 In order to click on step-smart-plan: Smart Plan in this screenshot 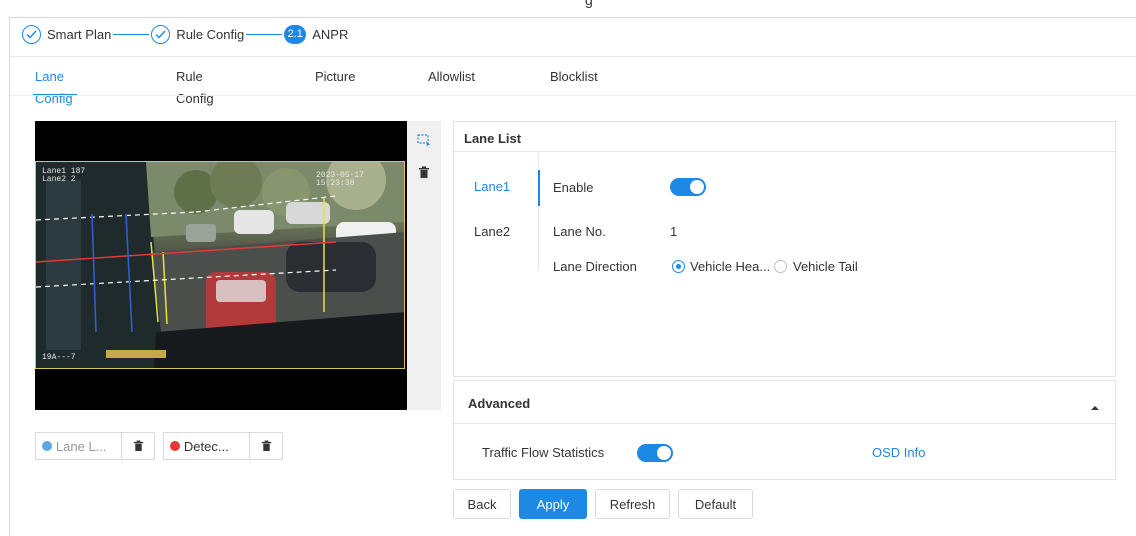, I will do `click(67, 34)`.